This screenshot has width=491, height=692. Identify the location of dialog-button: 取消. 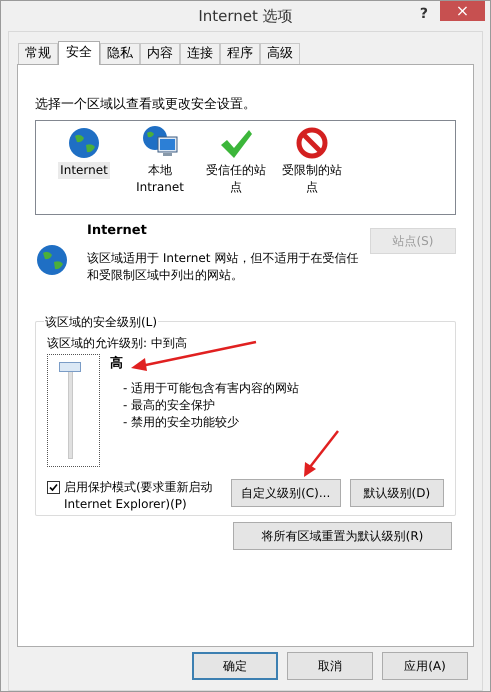
(330, 666).